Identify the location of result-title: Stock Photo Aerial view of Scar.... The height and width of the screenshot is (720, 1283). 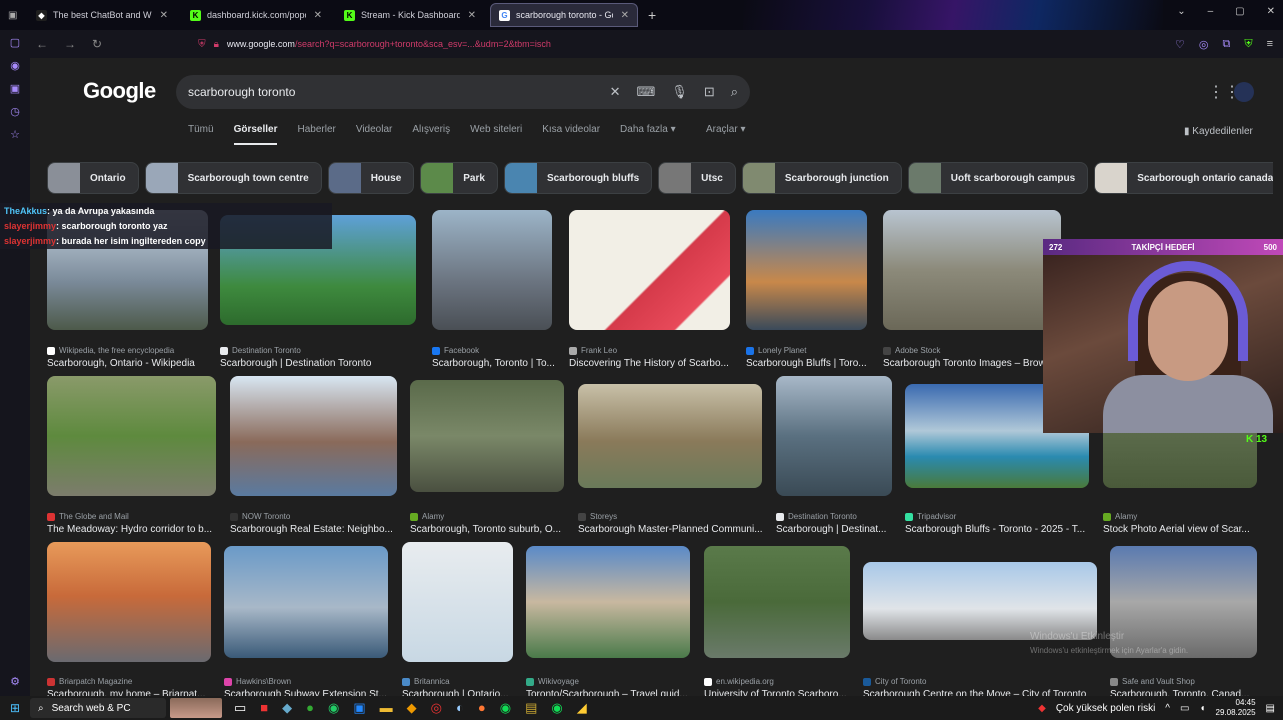
(1180, 529).